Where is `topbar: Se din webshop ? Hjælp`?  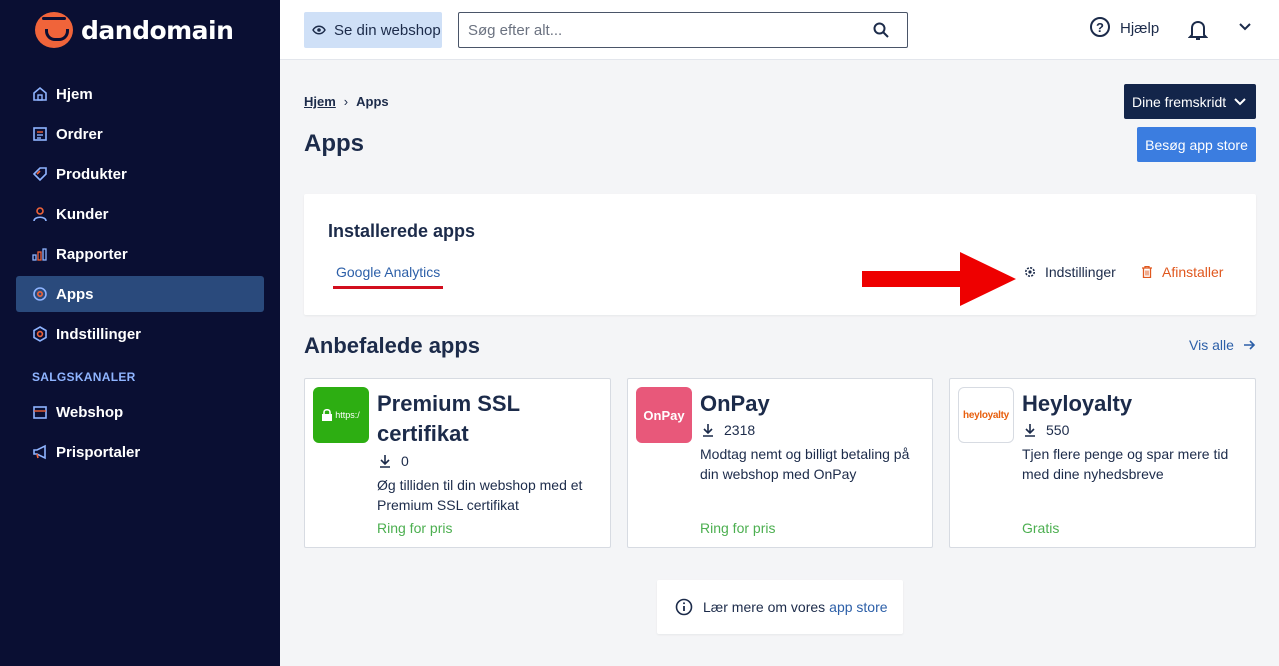 topbar: Se din webshop ? Hjælp is located at coordinates (779, 30).